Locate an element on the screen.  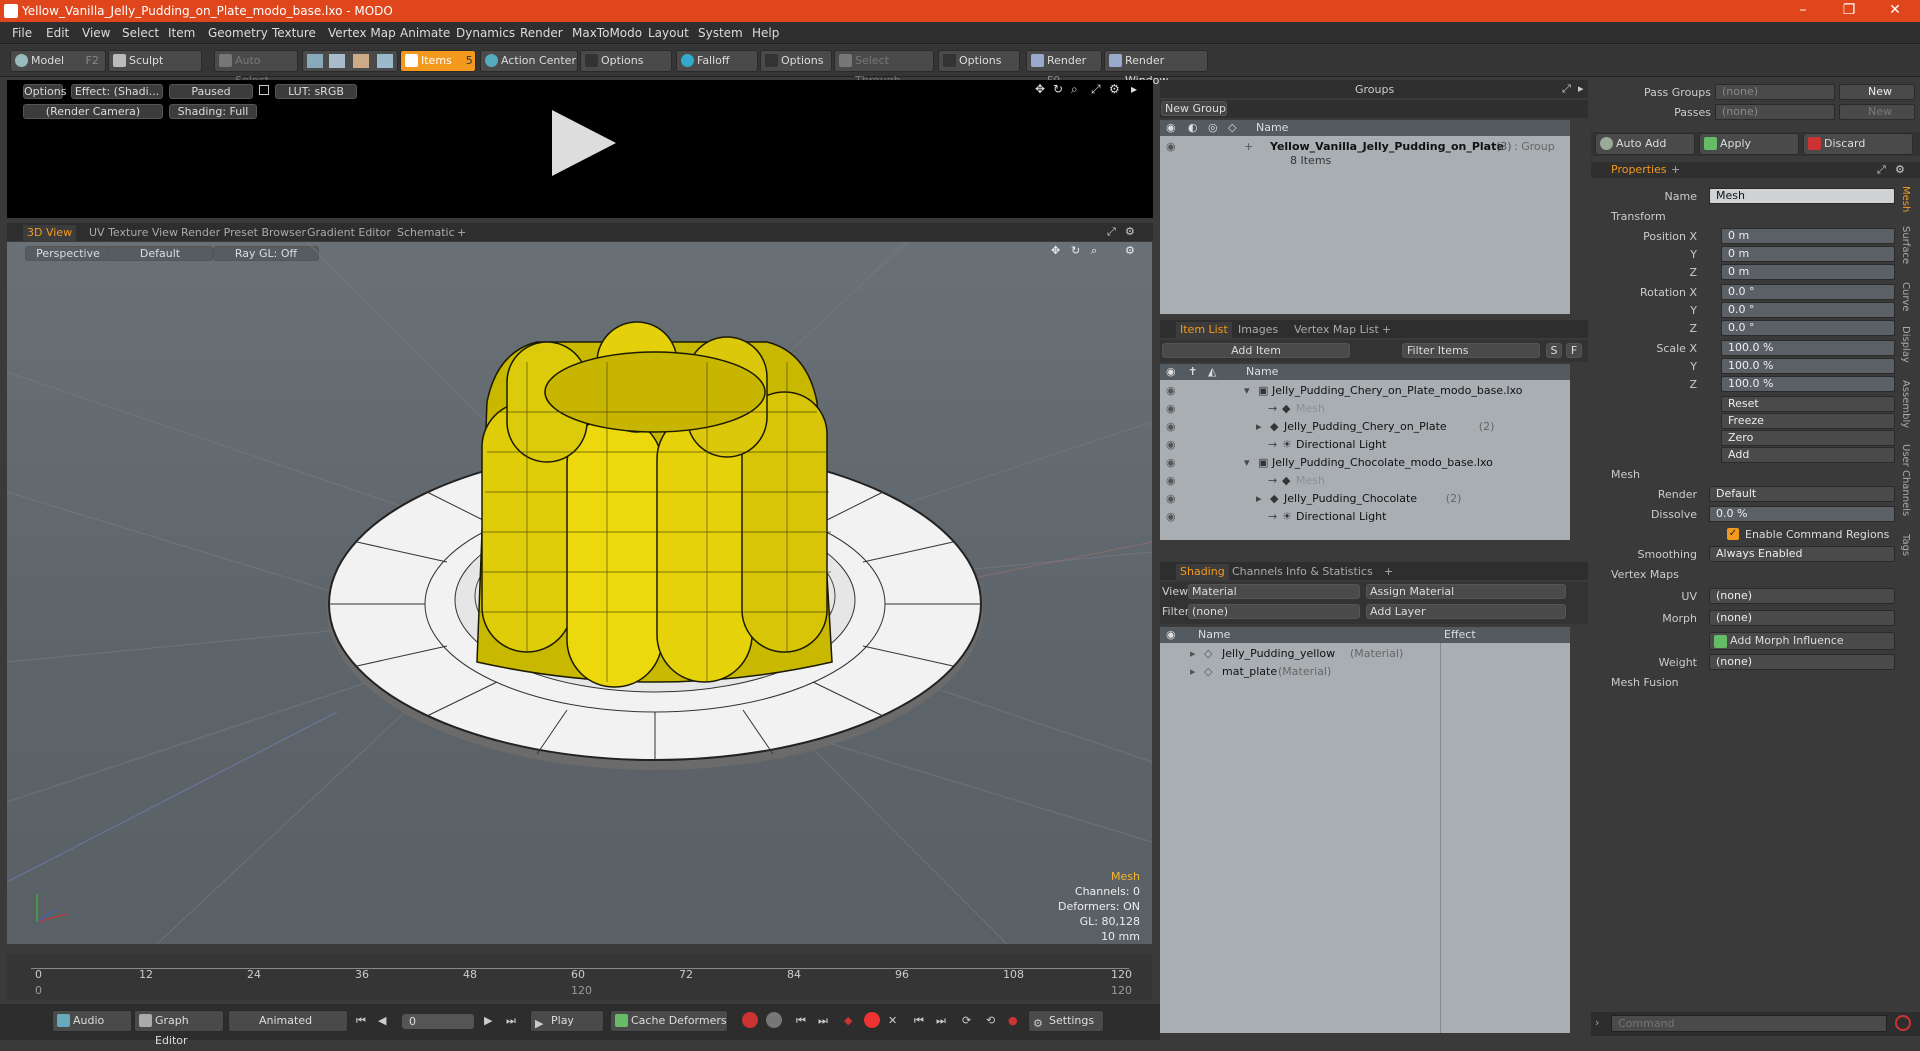
menu-geometry: Geometry is located at coordinates (238, 33).